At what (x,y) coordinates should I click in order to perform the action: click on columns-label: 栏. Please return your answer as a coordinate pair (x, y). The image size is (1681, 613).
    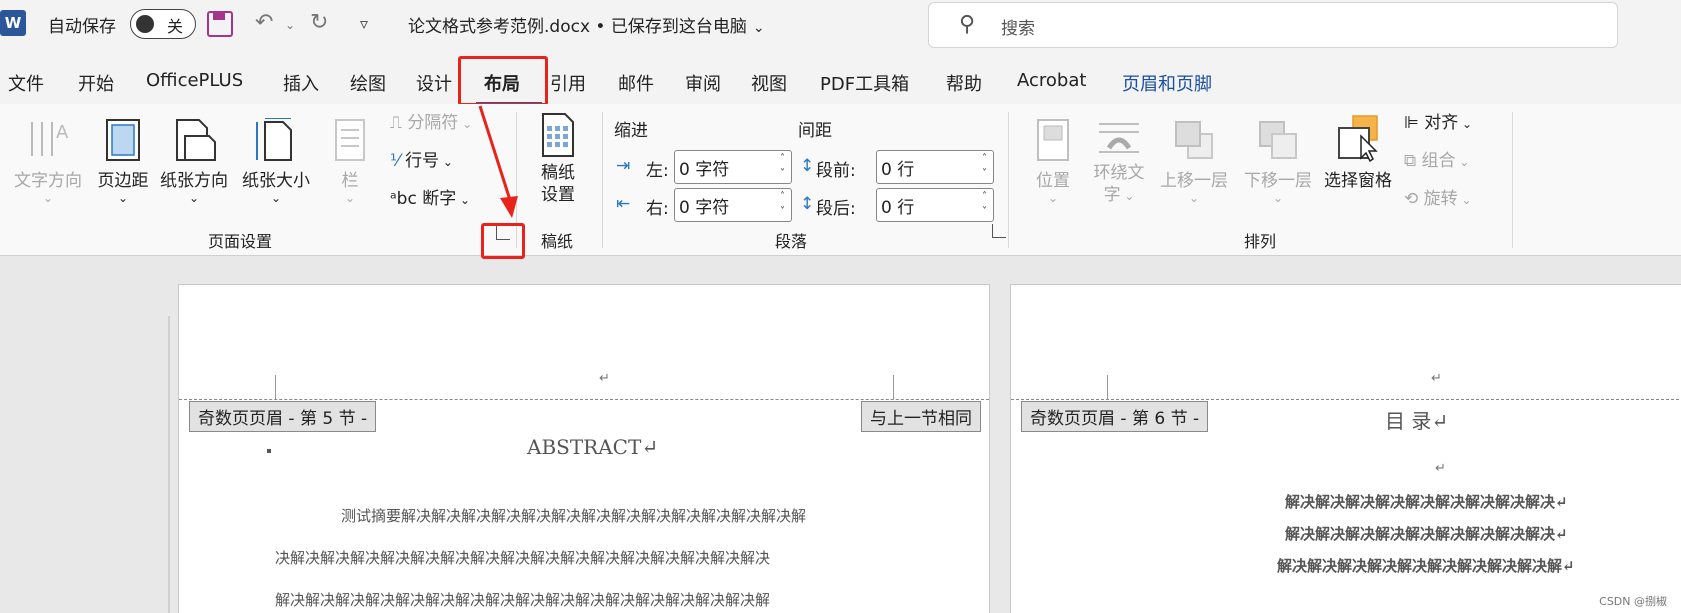
    Looking at the image, I should click on (350, 181).